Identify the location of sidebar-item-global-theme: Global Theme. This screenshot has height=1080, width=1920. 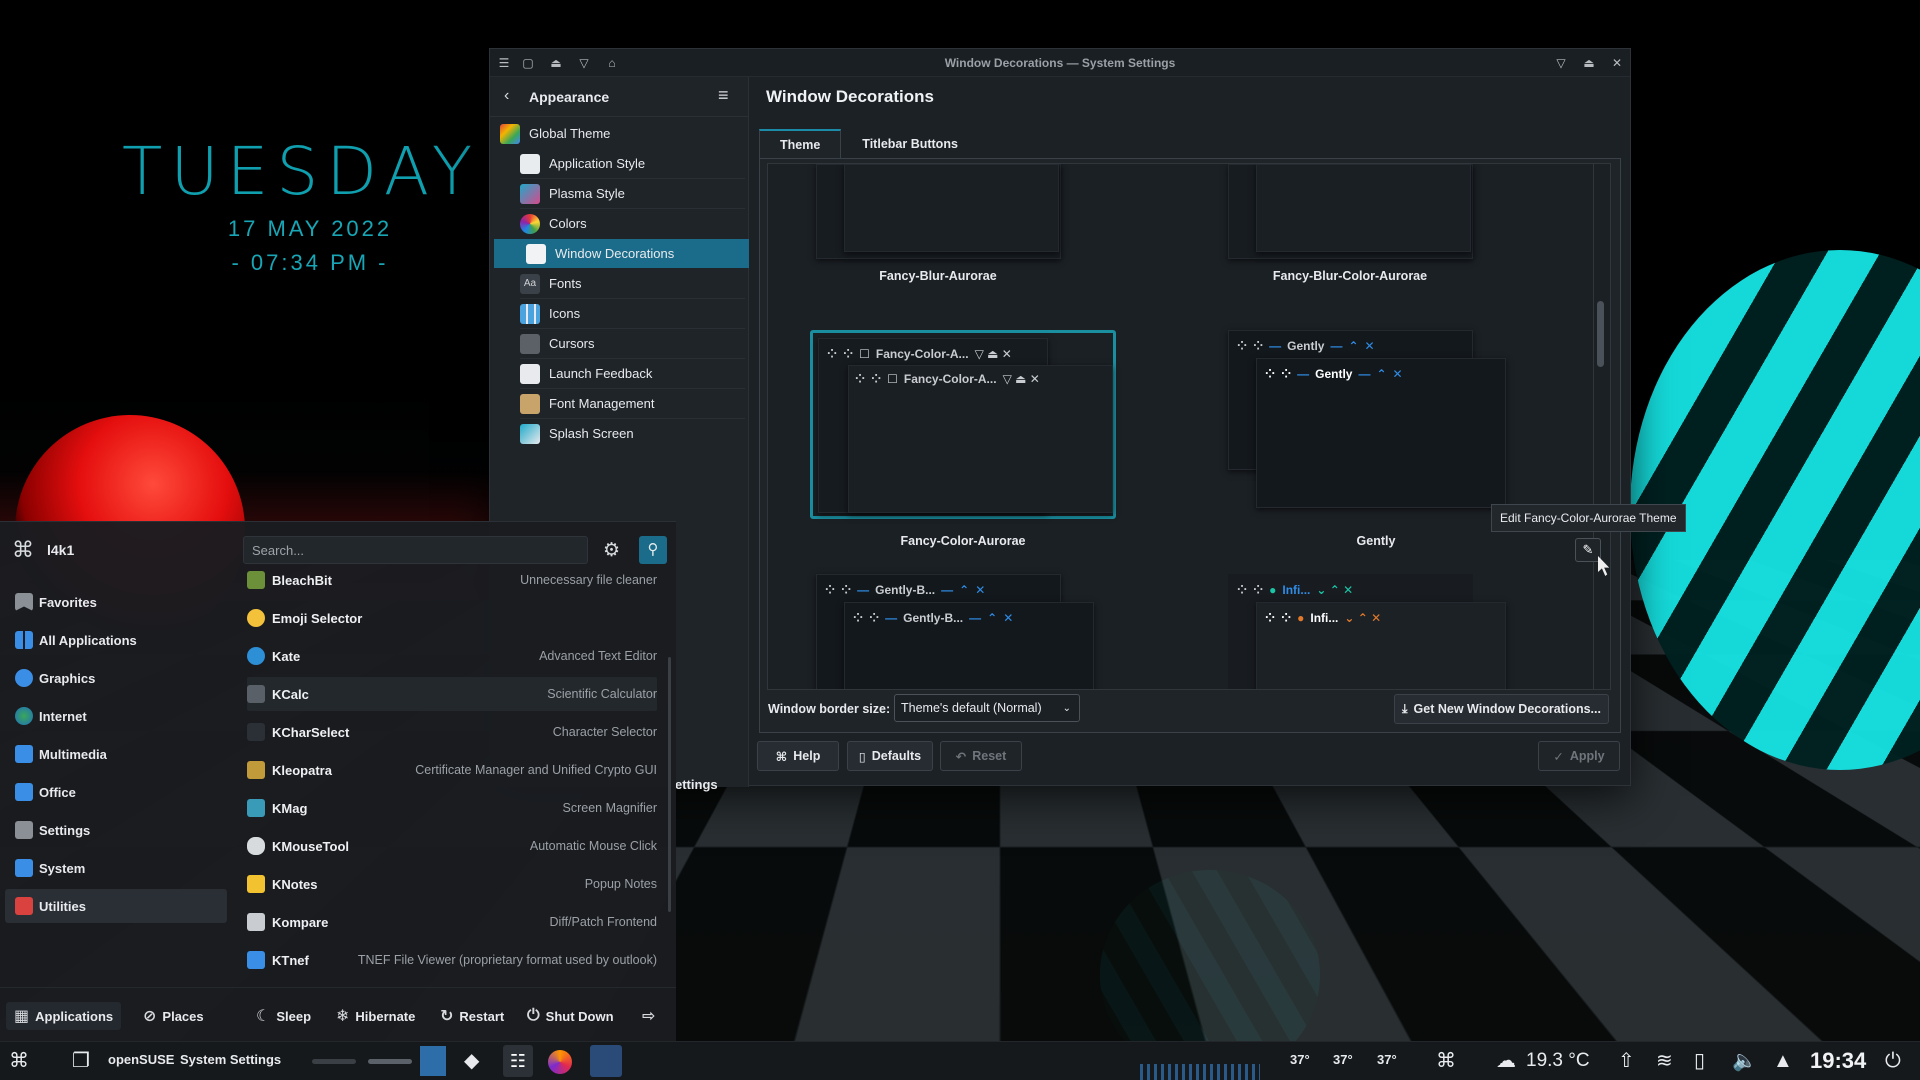
(621, 133).